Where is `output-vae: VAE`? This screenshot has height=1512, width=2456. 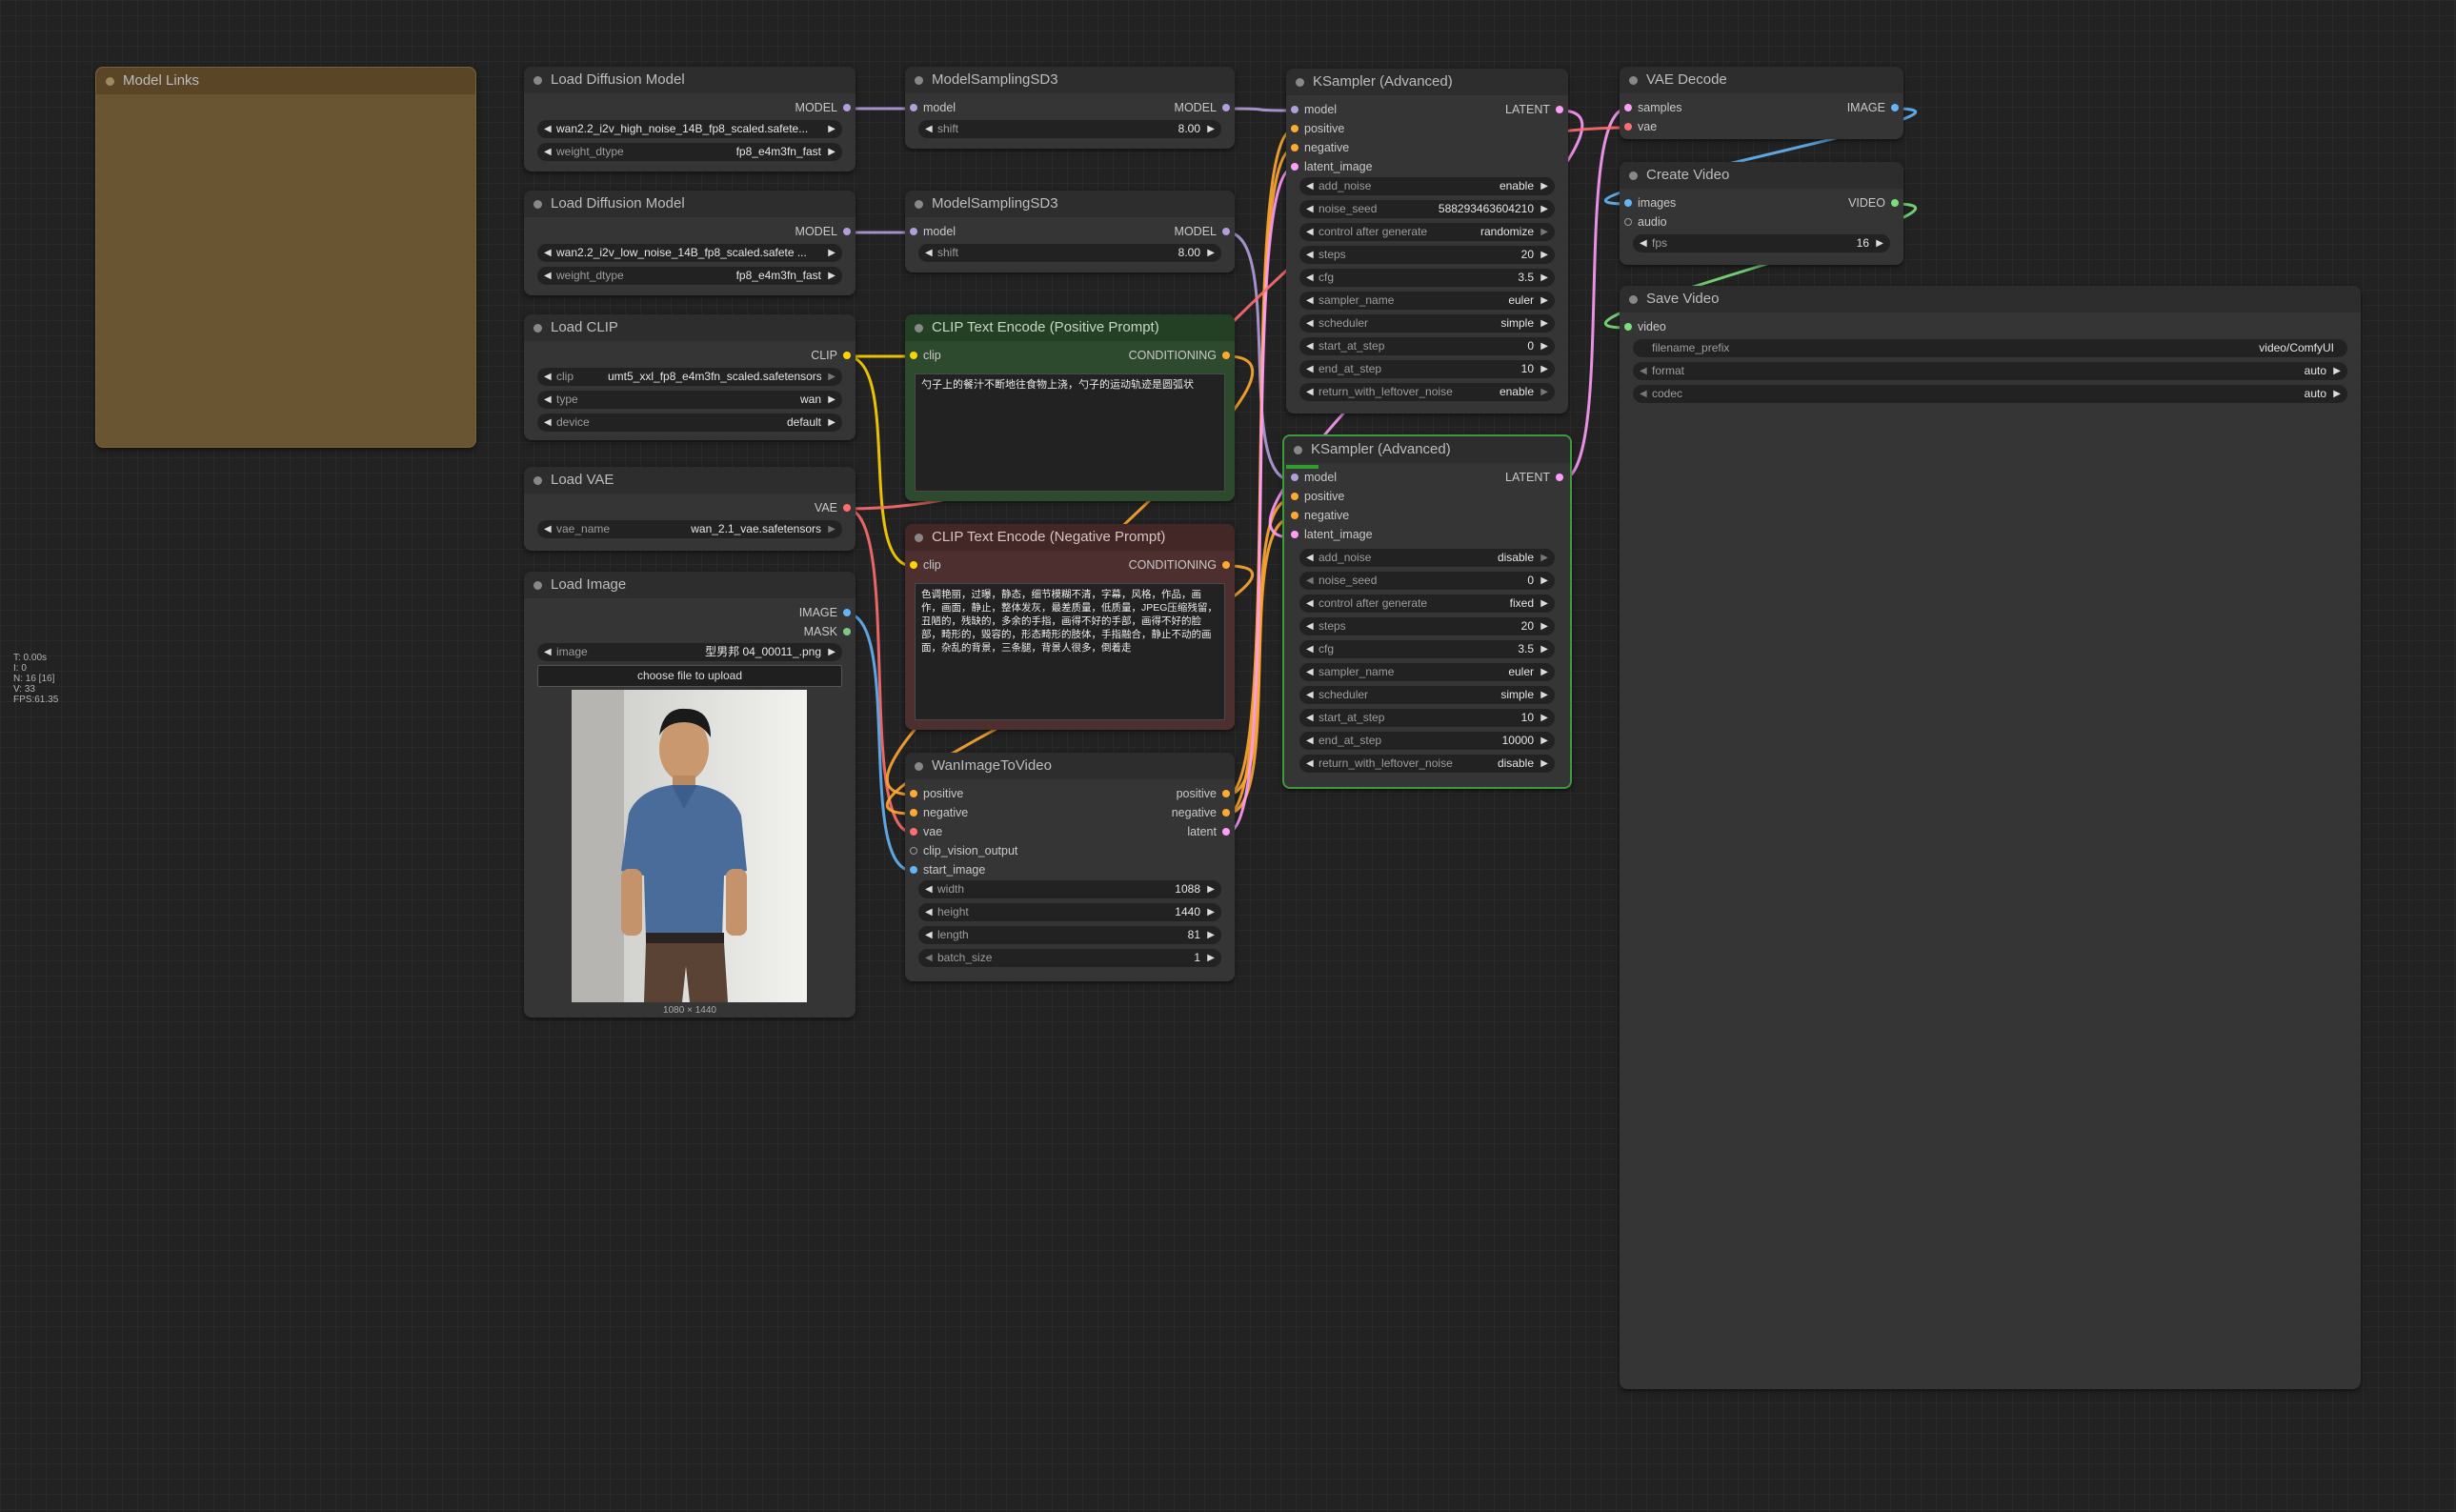 output-vae: VAE is located at coordinates (833, 507).